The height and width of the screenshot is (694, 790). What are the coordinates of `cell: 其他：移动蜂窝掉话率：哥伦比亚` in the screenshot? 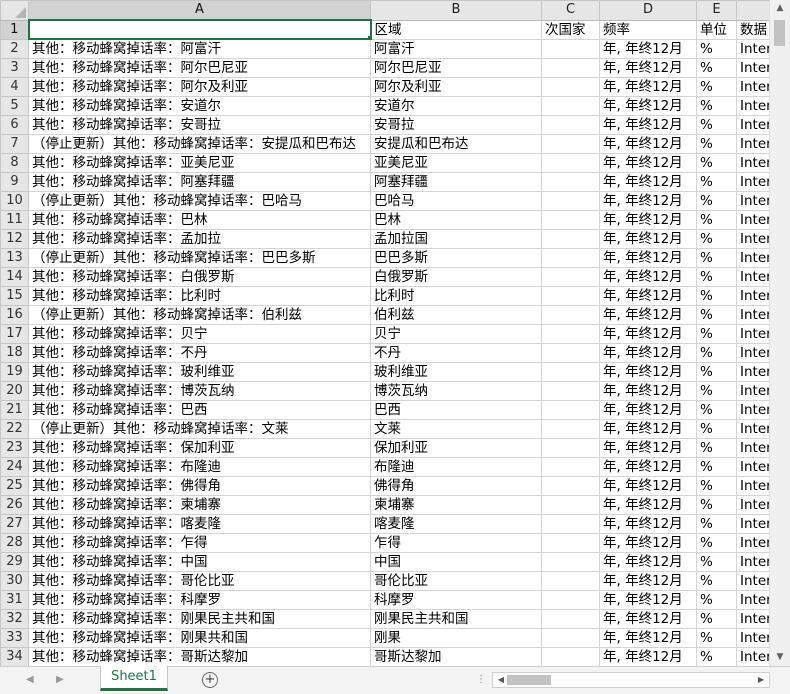 It's located at (199, 581).